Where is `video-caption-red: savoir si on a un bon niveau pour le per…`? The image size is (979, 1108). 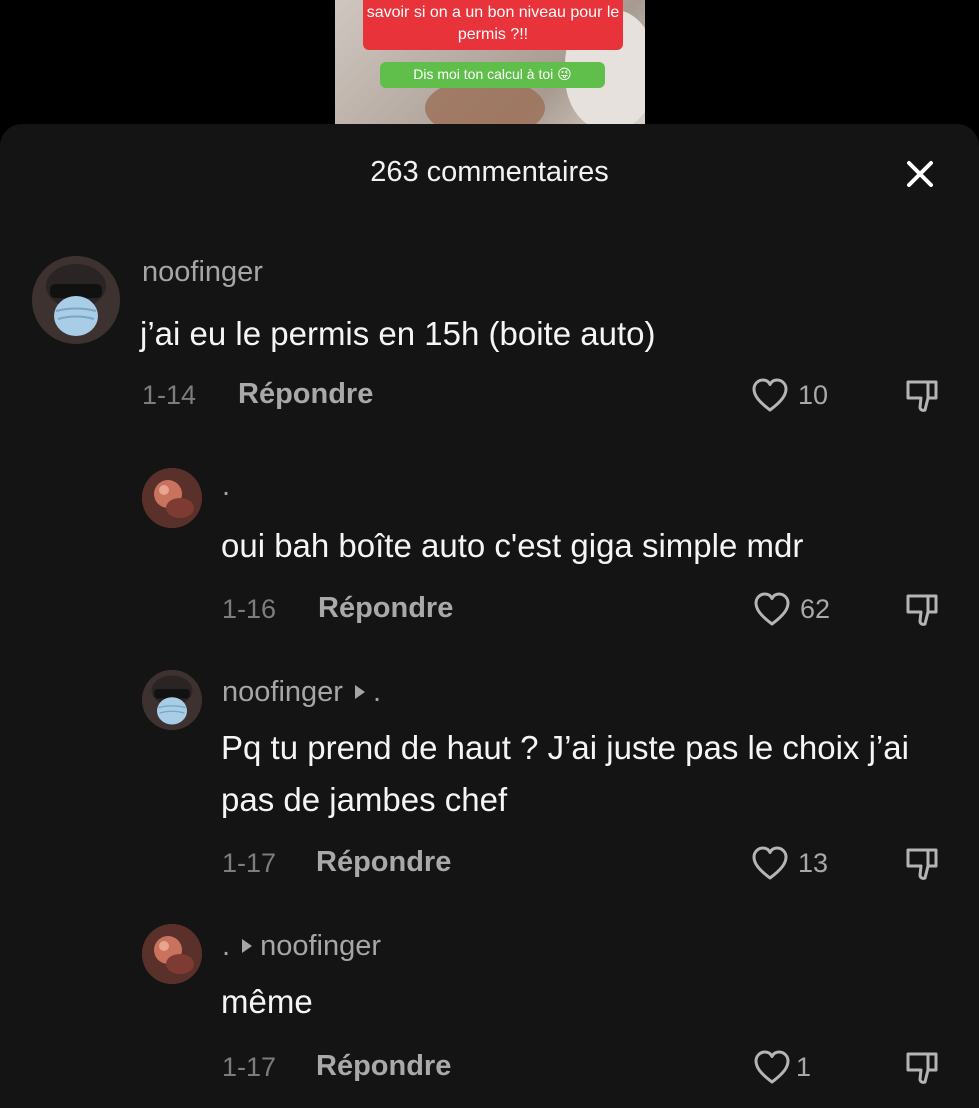 video-caption-red: savoir si on a un bon niveau pour le per… is located at coordinates (493, 25).